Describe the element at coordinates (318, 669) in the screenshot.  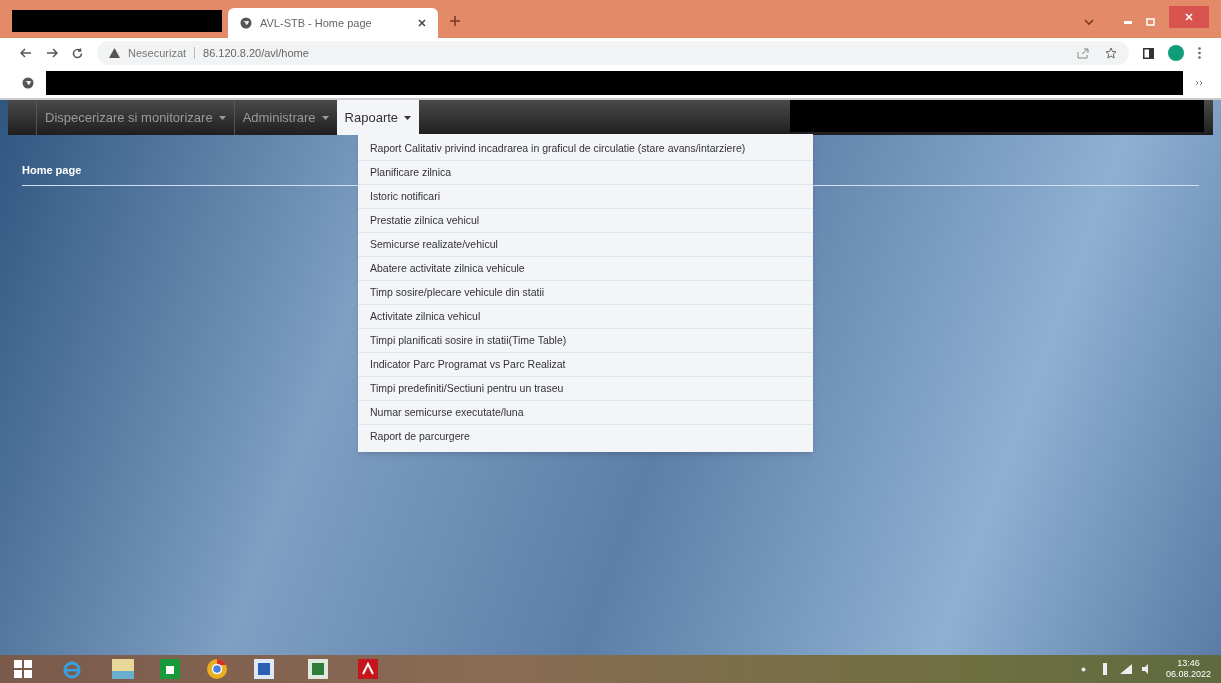
I see `spreadsheet-icon` at that location.